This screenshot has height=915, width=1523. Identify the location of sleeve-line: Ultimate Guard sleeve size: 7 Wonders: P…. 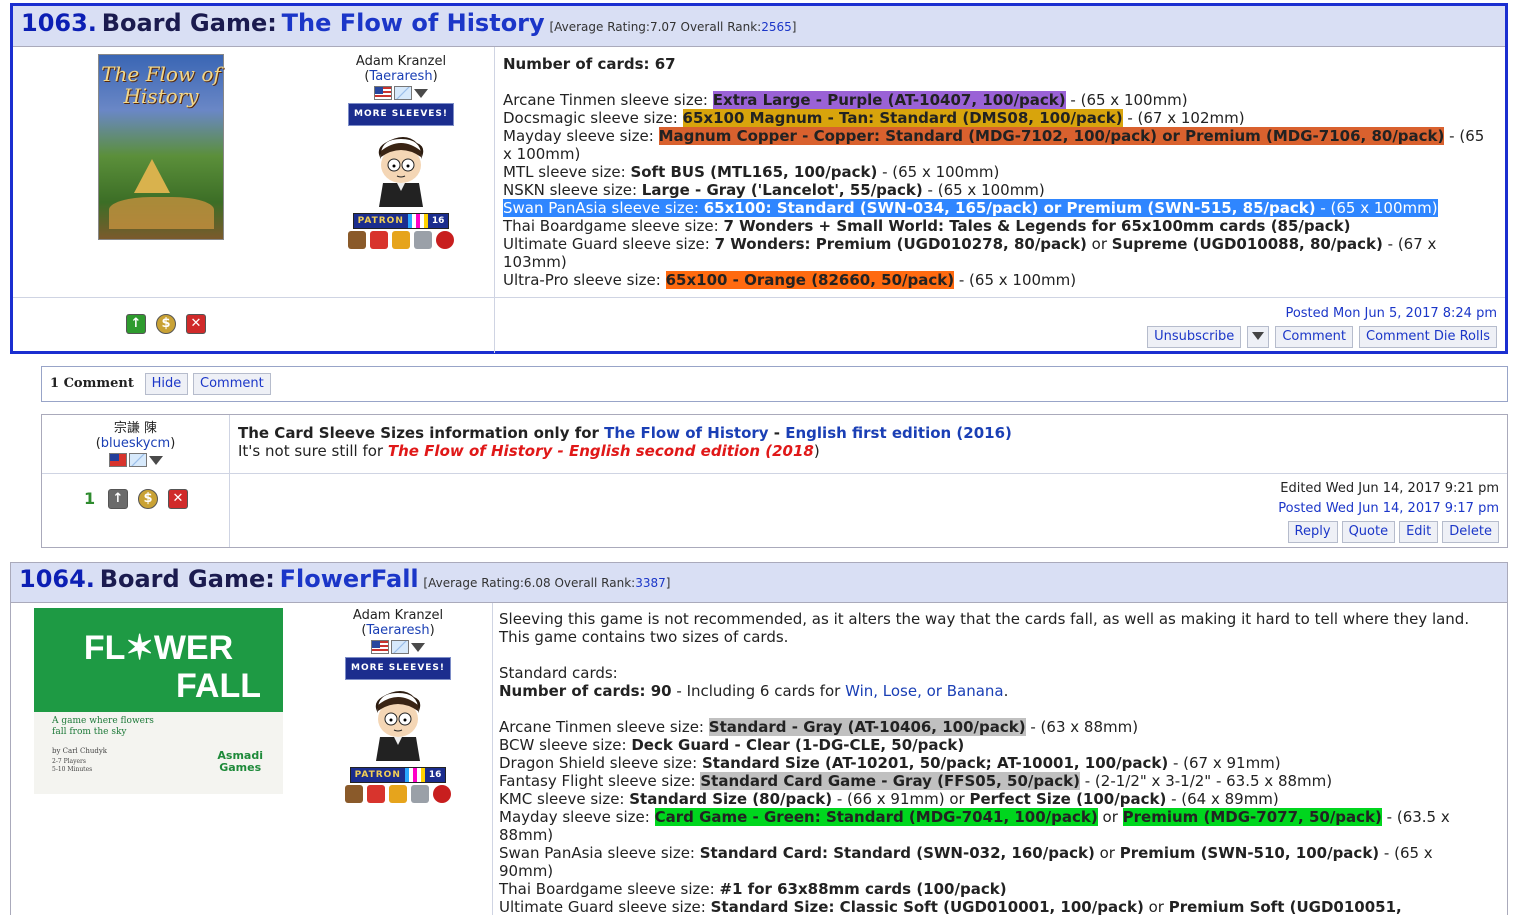
(970, 244).